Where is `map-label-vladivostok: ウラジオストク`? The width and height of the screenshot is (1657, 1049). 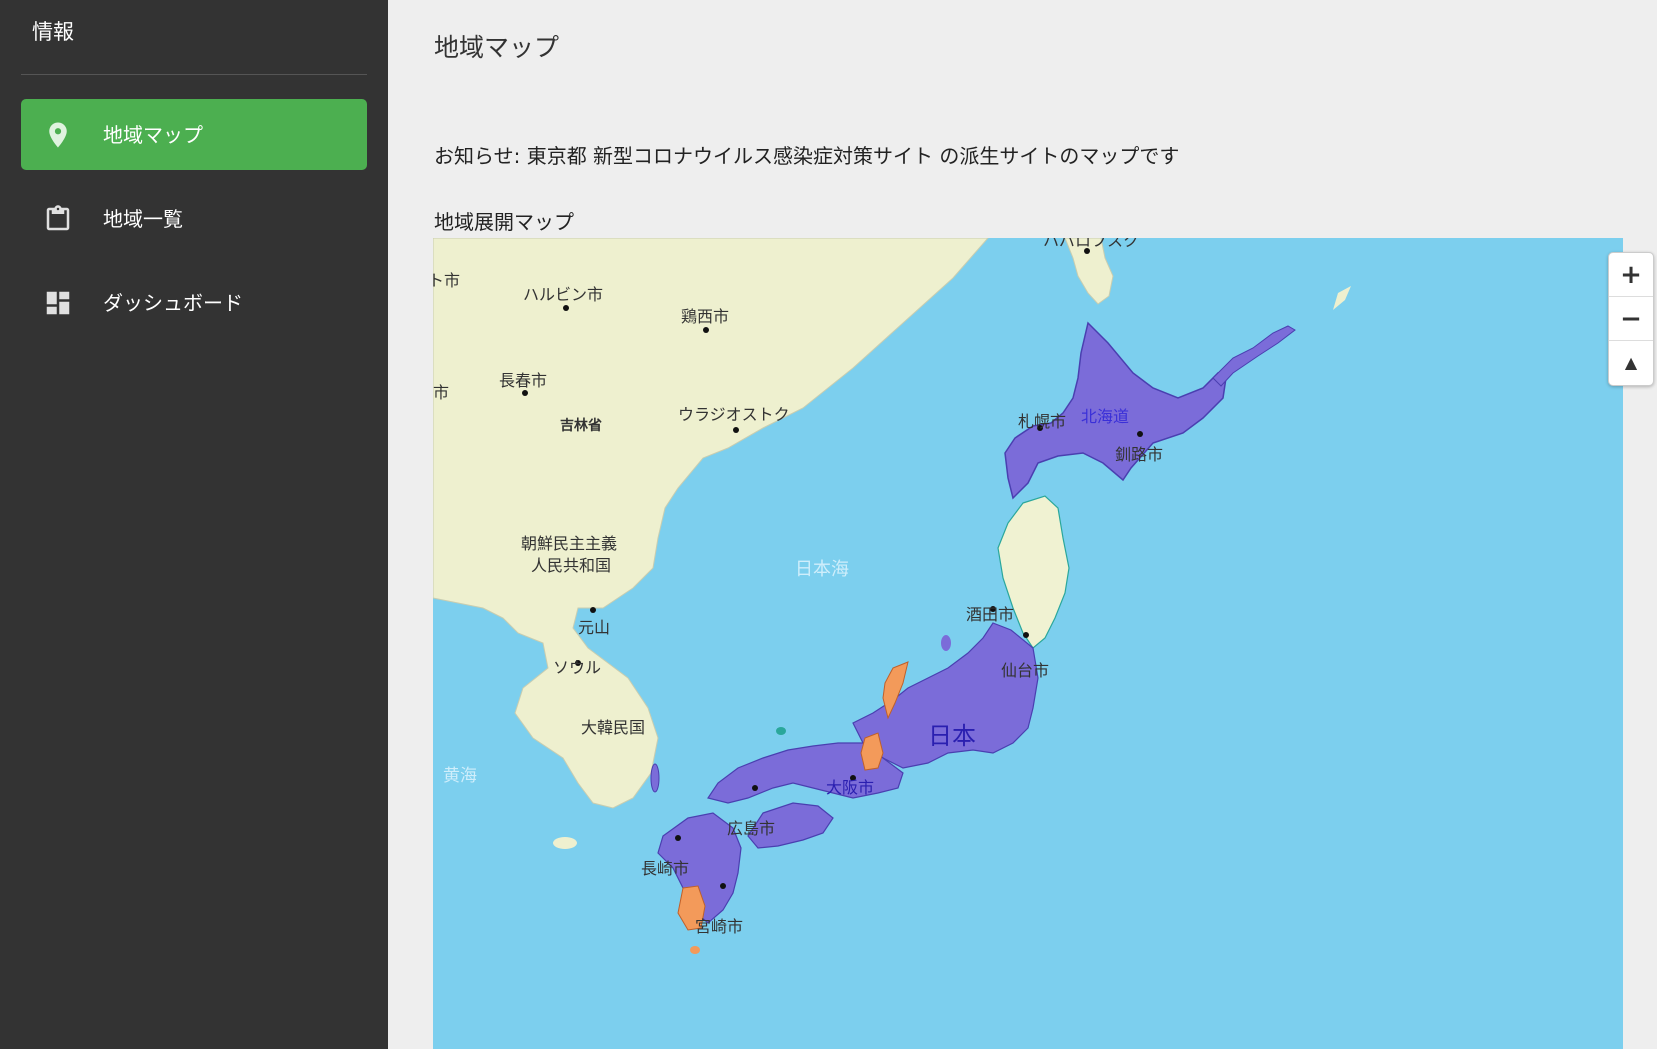 map-label-vladivostok: ウラジオストク is located at coordinates (734, 414).